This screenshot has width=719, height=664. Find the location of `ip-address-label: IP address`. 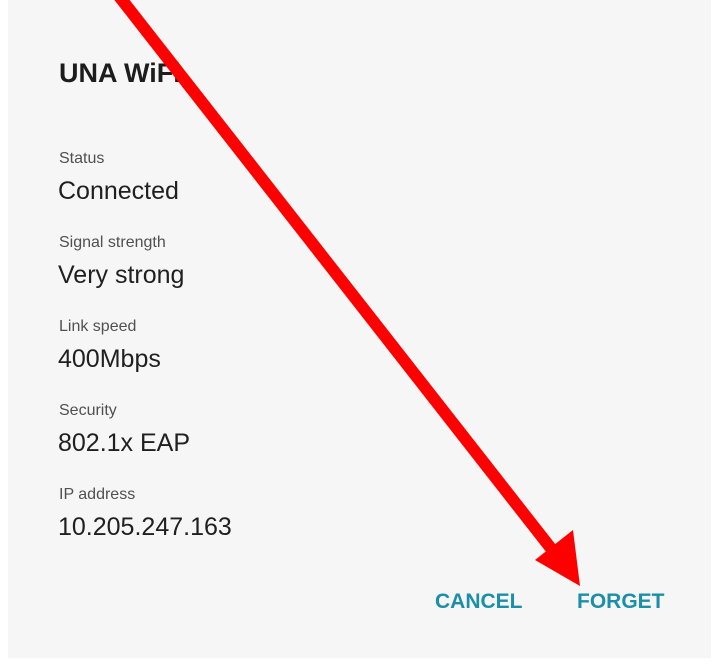

ip-address-label: IP address is located at coordinates (97, 494).